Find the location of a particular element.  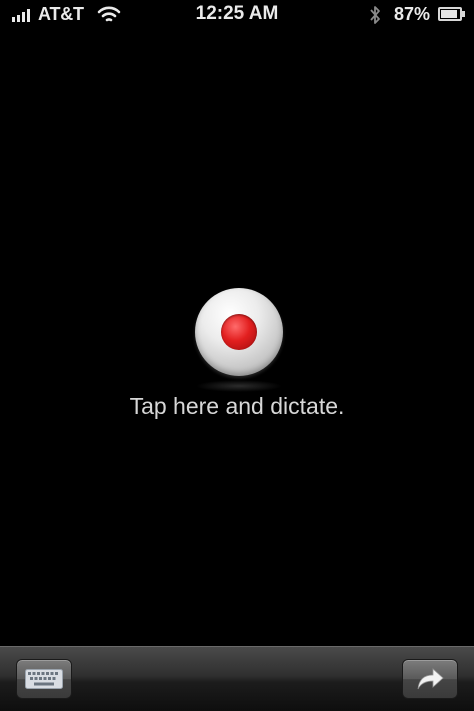

battery-nub is located at coordinates (463, 14).